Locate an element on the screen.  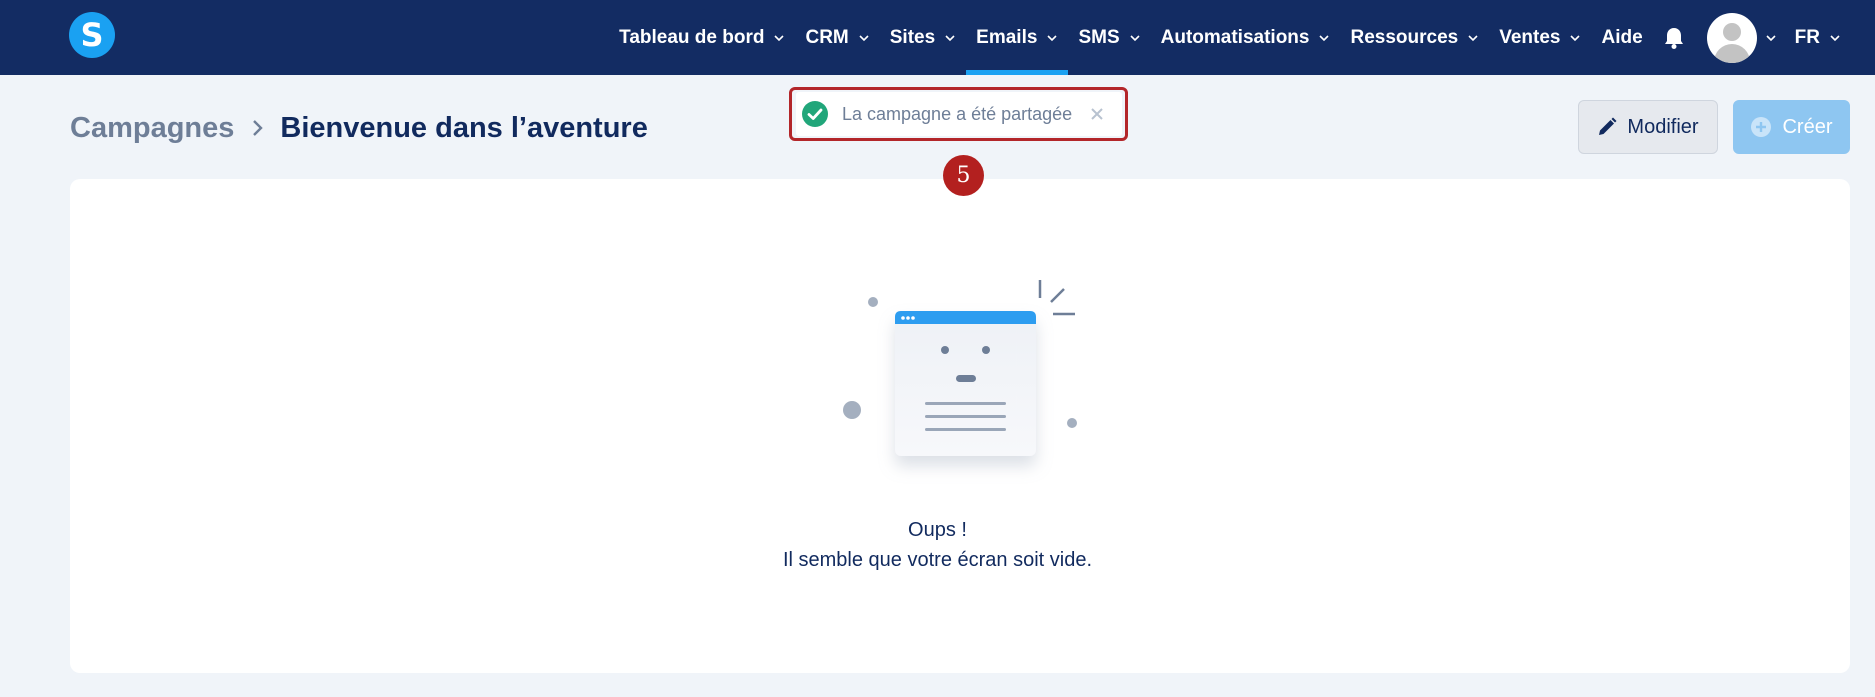
modifier-label: Modifier is located at coordinates (1663, 126).